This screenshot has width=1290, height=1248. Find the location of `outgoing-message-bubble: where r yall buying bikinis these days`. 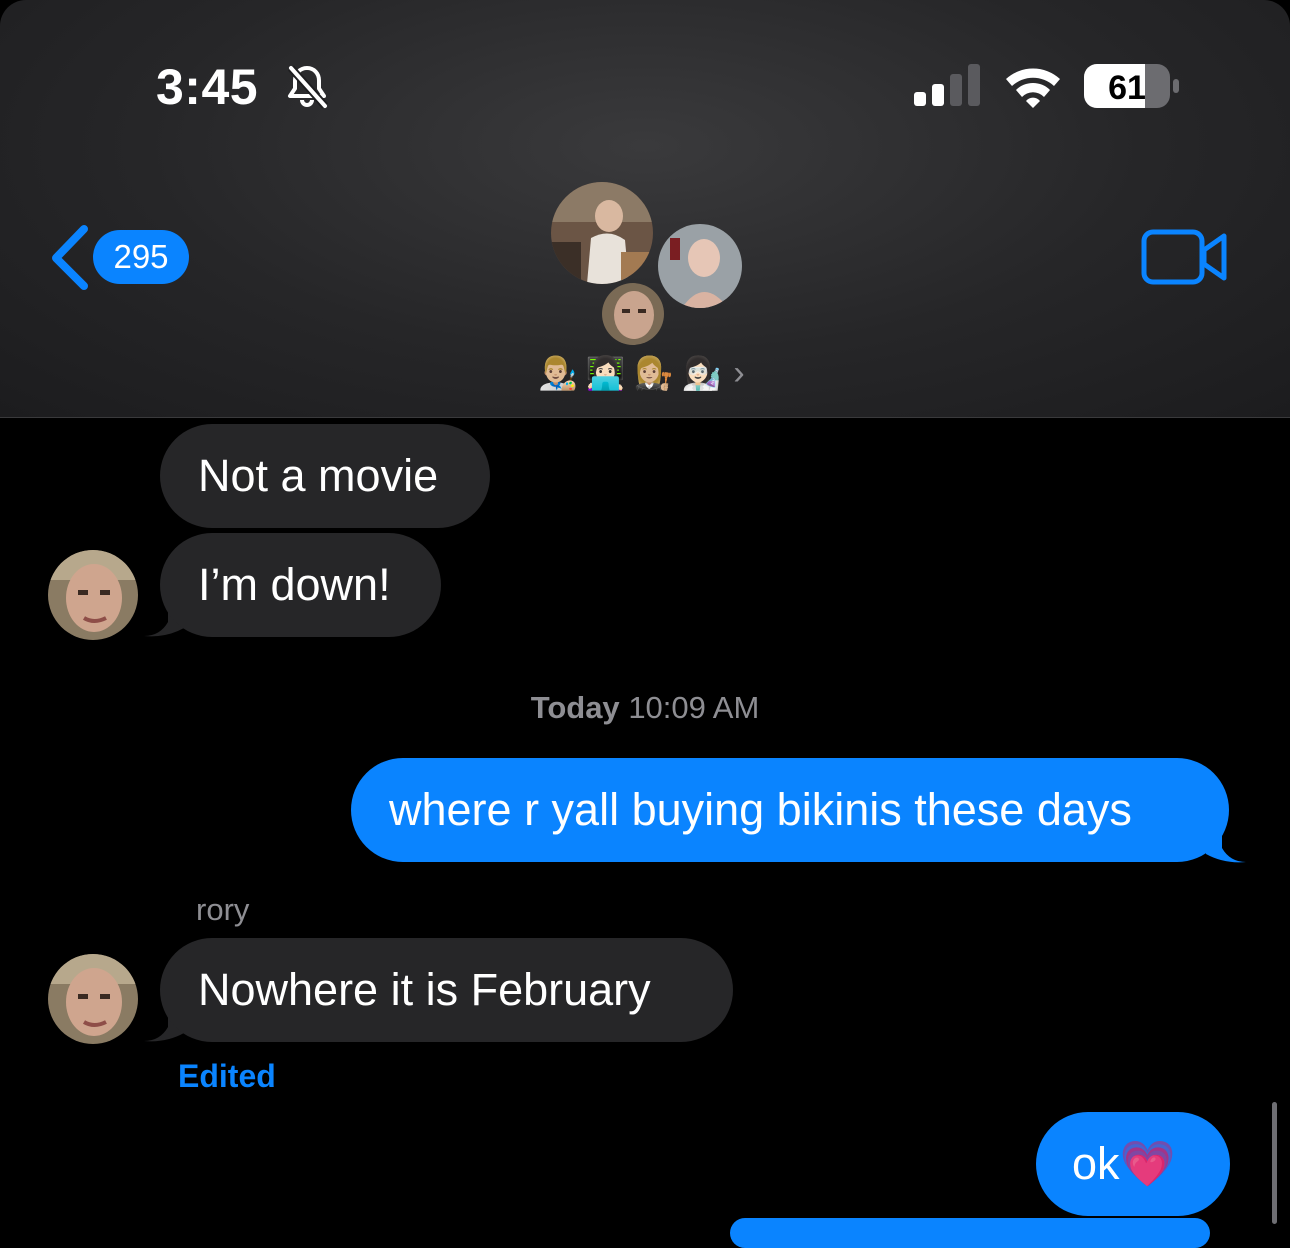

outgoing-message-bubble: where r yall buying bikinis these days is located at coordinates (790, 810).